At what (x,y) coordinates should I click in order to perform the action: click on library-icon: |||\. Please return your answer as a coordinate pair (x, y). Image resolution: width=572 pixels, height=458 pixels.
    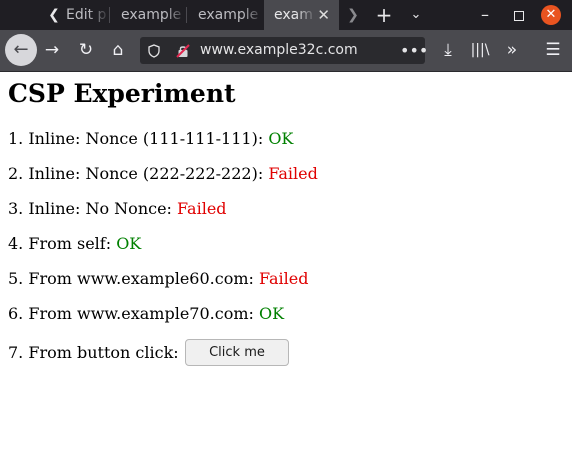
    Looking at the image, I should click on (480, 50).